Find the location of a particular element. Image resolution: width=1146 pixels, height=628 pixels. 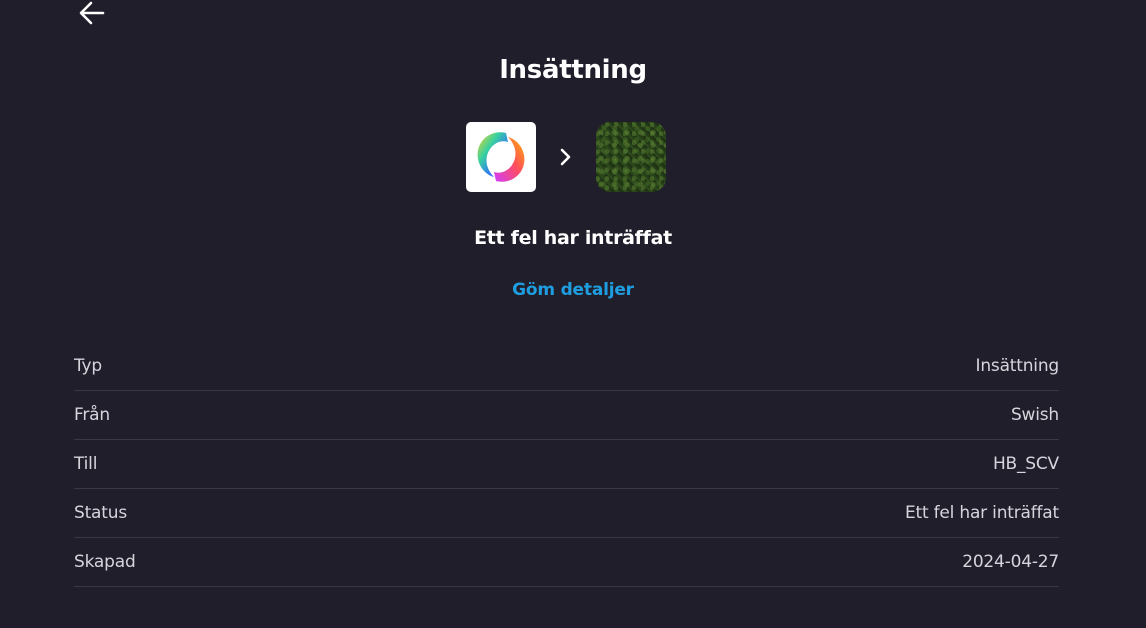

detail-row-to: Till HB_SCV is located at coordinates (566, 464).